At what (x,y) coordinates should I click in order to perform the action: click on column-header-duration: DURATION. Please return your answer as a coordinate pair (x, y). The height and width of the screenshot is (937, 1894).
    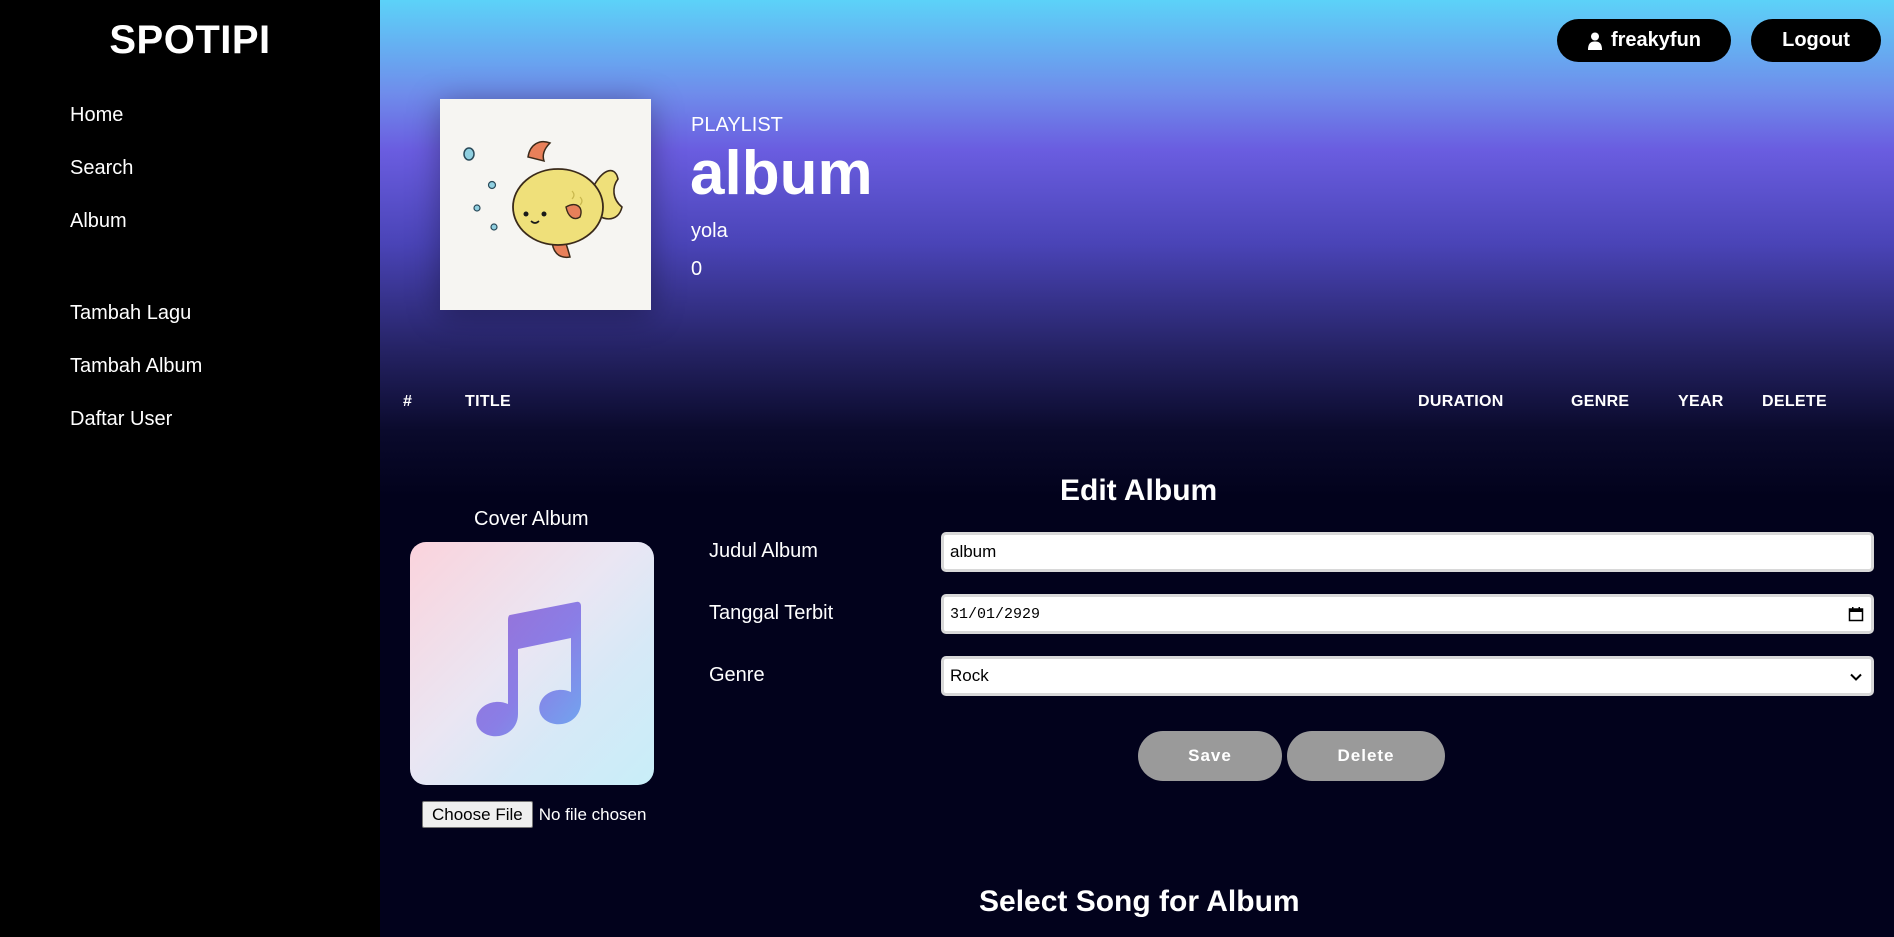
    Looking at the image, I should click on (1461, 401).